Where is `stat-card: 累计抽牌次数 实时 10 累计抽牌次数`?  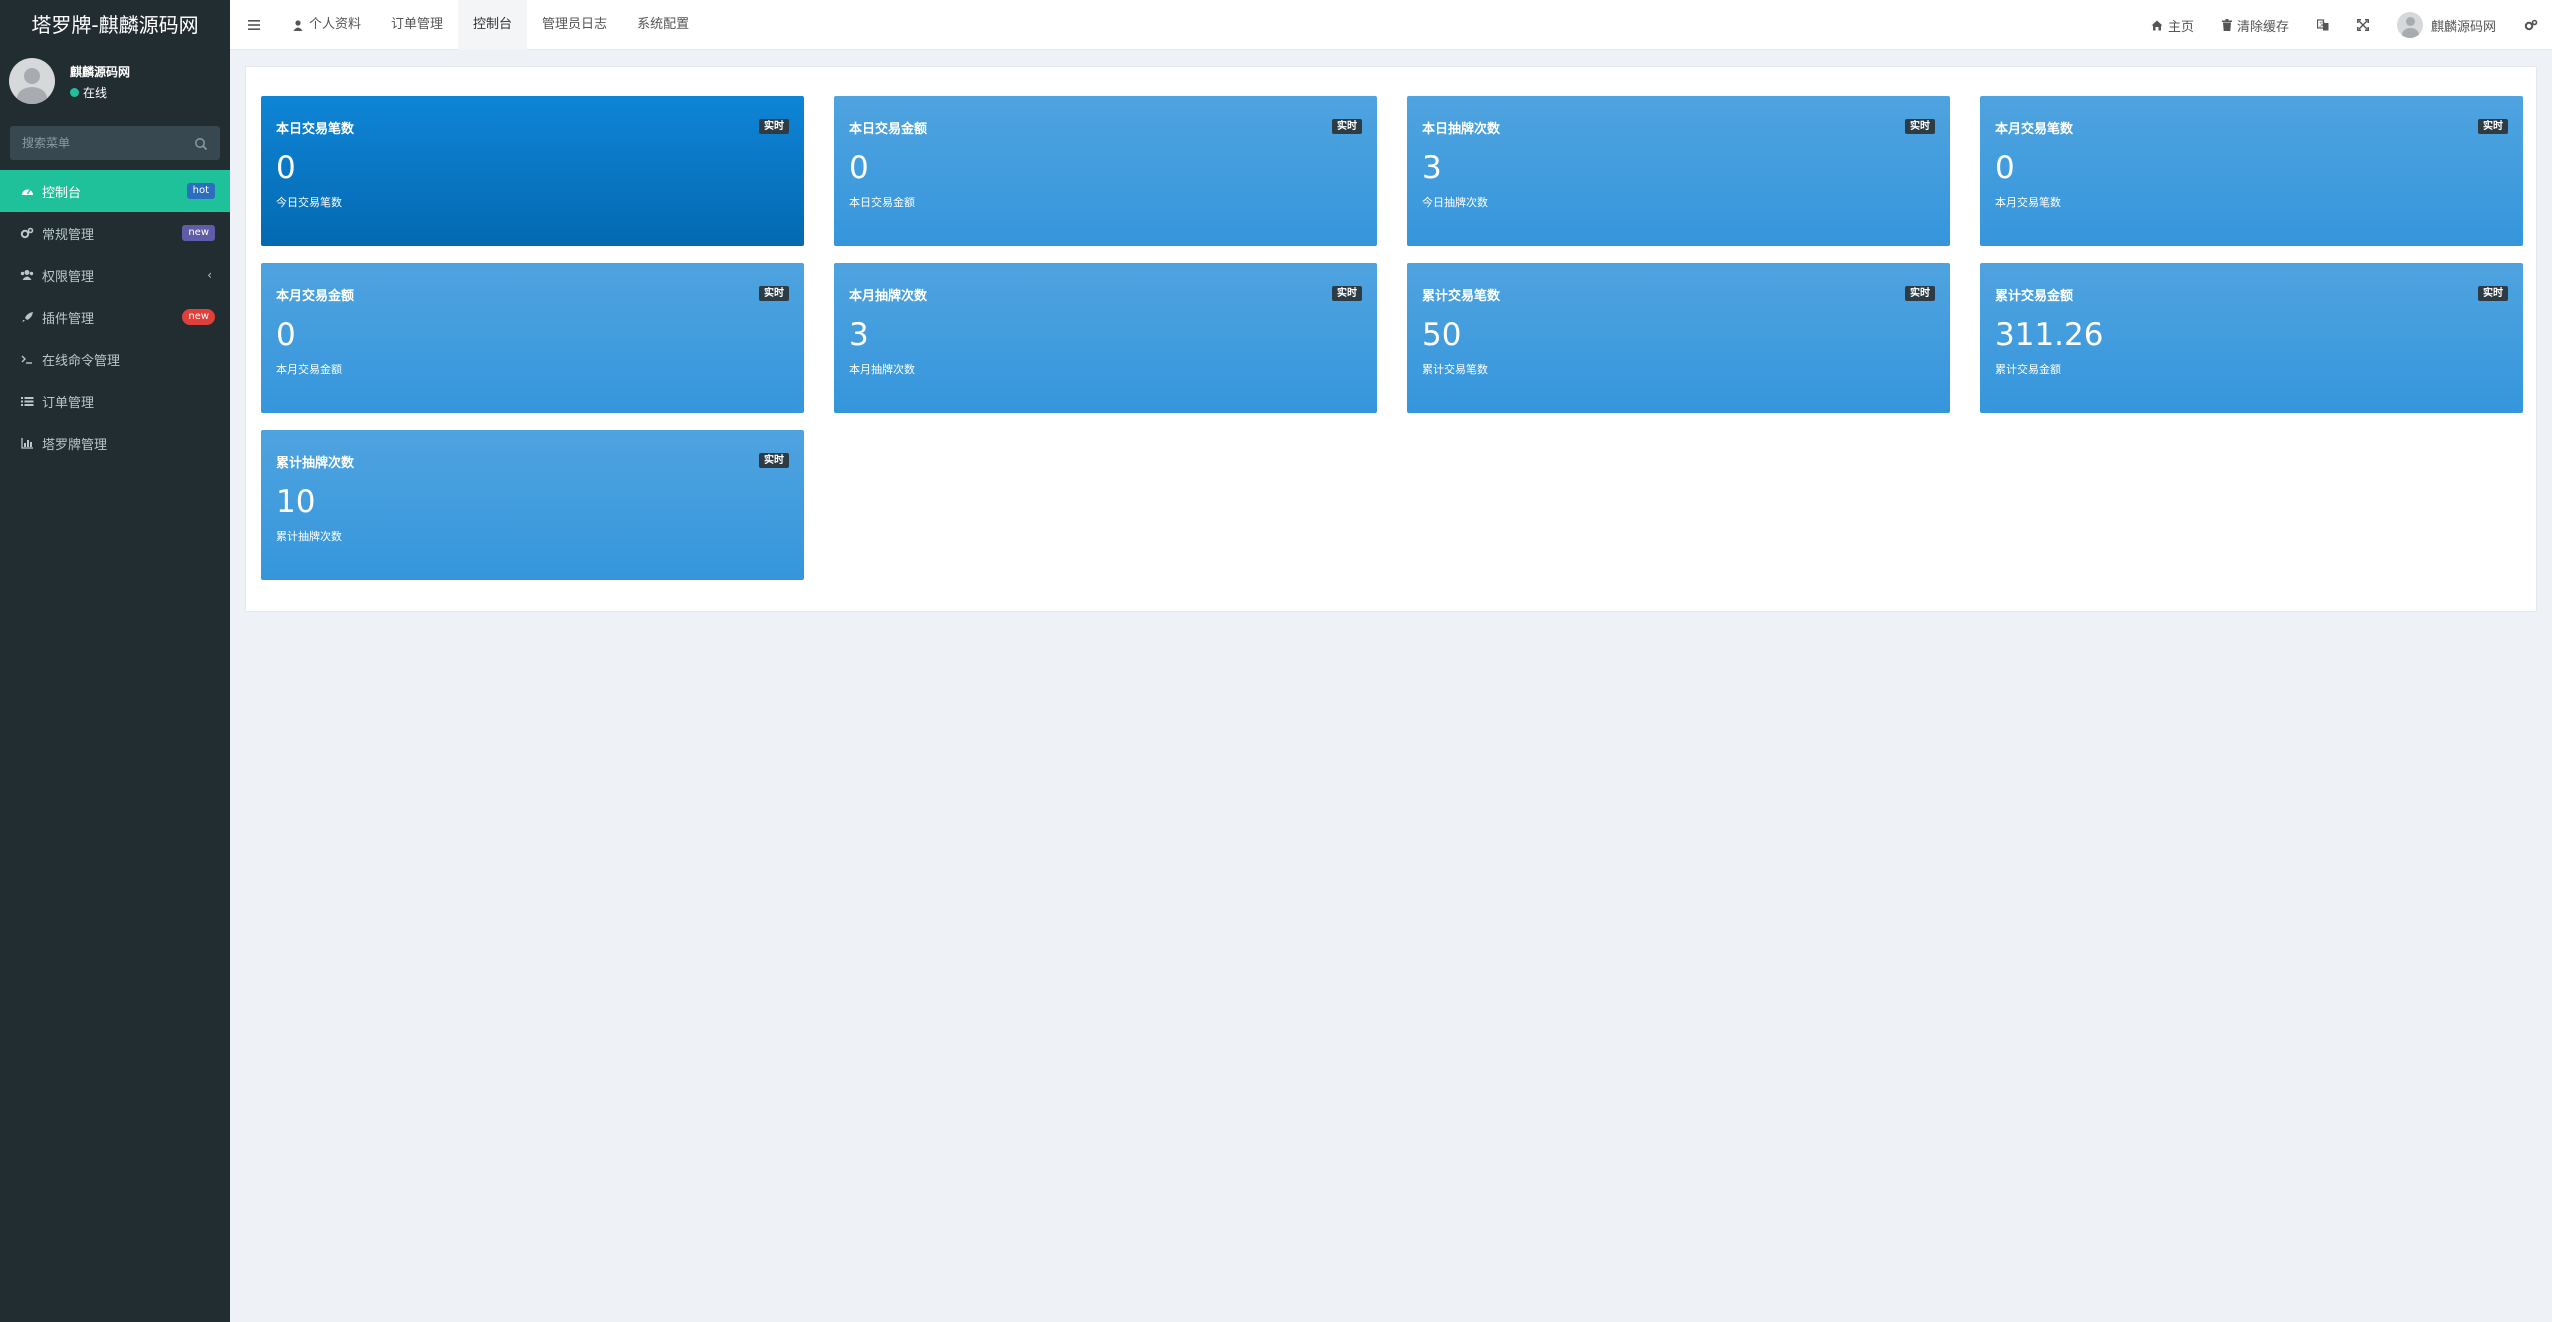
stat-card: 累计抽牌次数 实时 10 累计抽牌次数 is located at coordinates (532, 505).